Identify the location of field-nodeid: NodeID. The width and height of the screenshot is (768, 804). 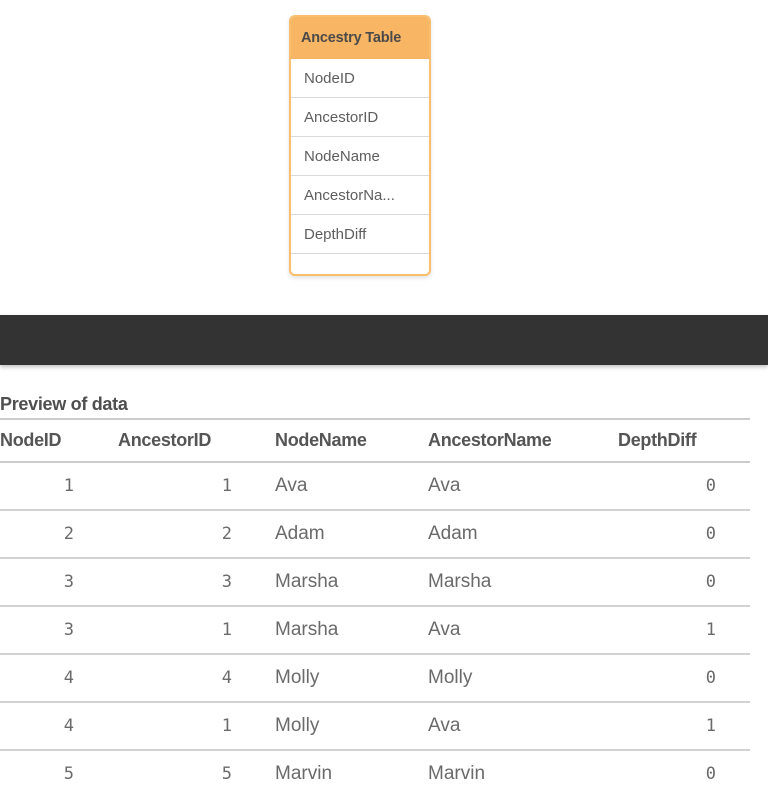
(360, 78).